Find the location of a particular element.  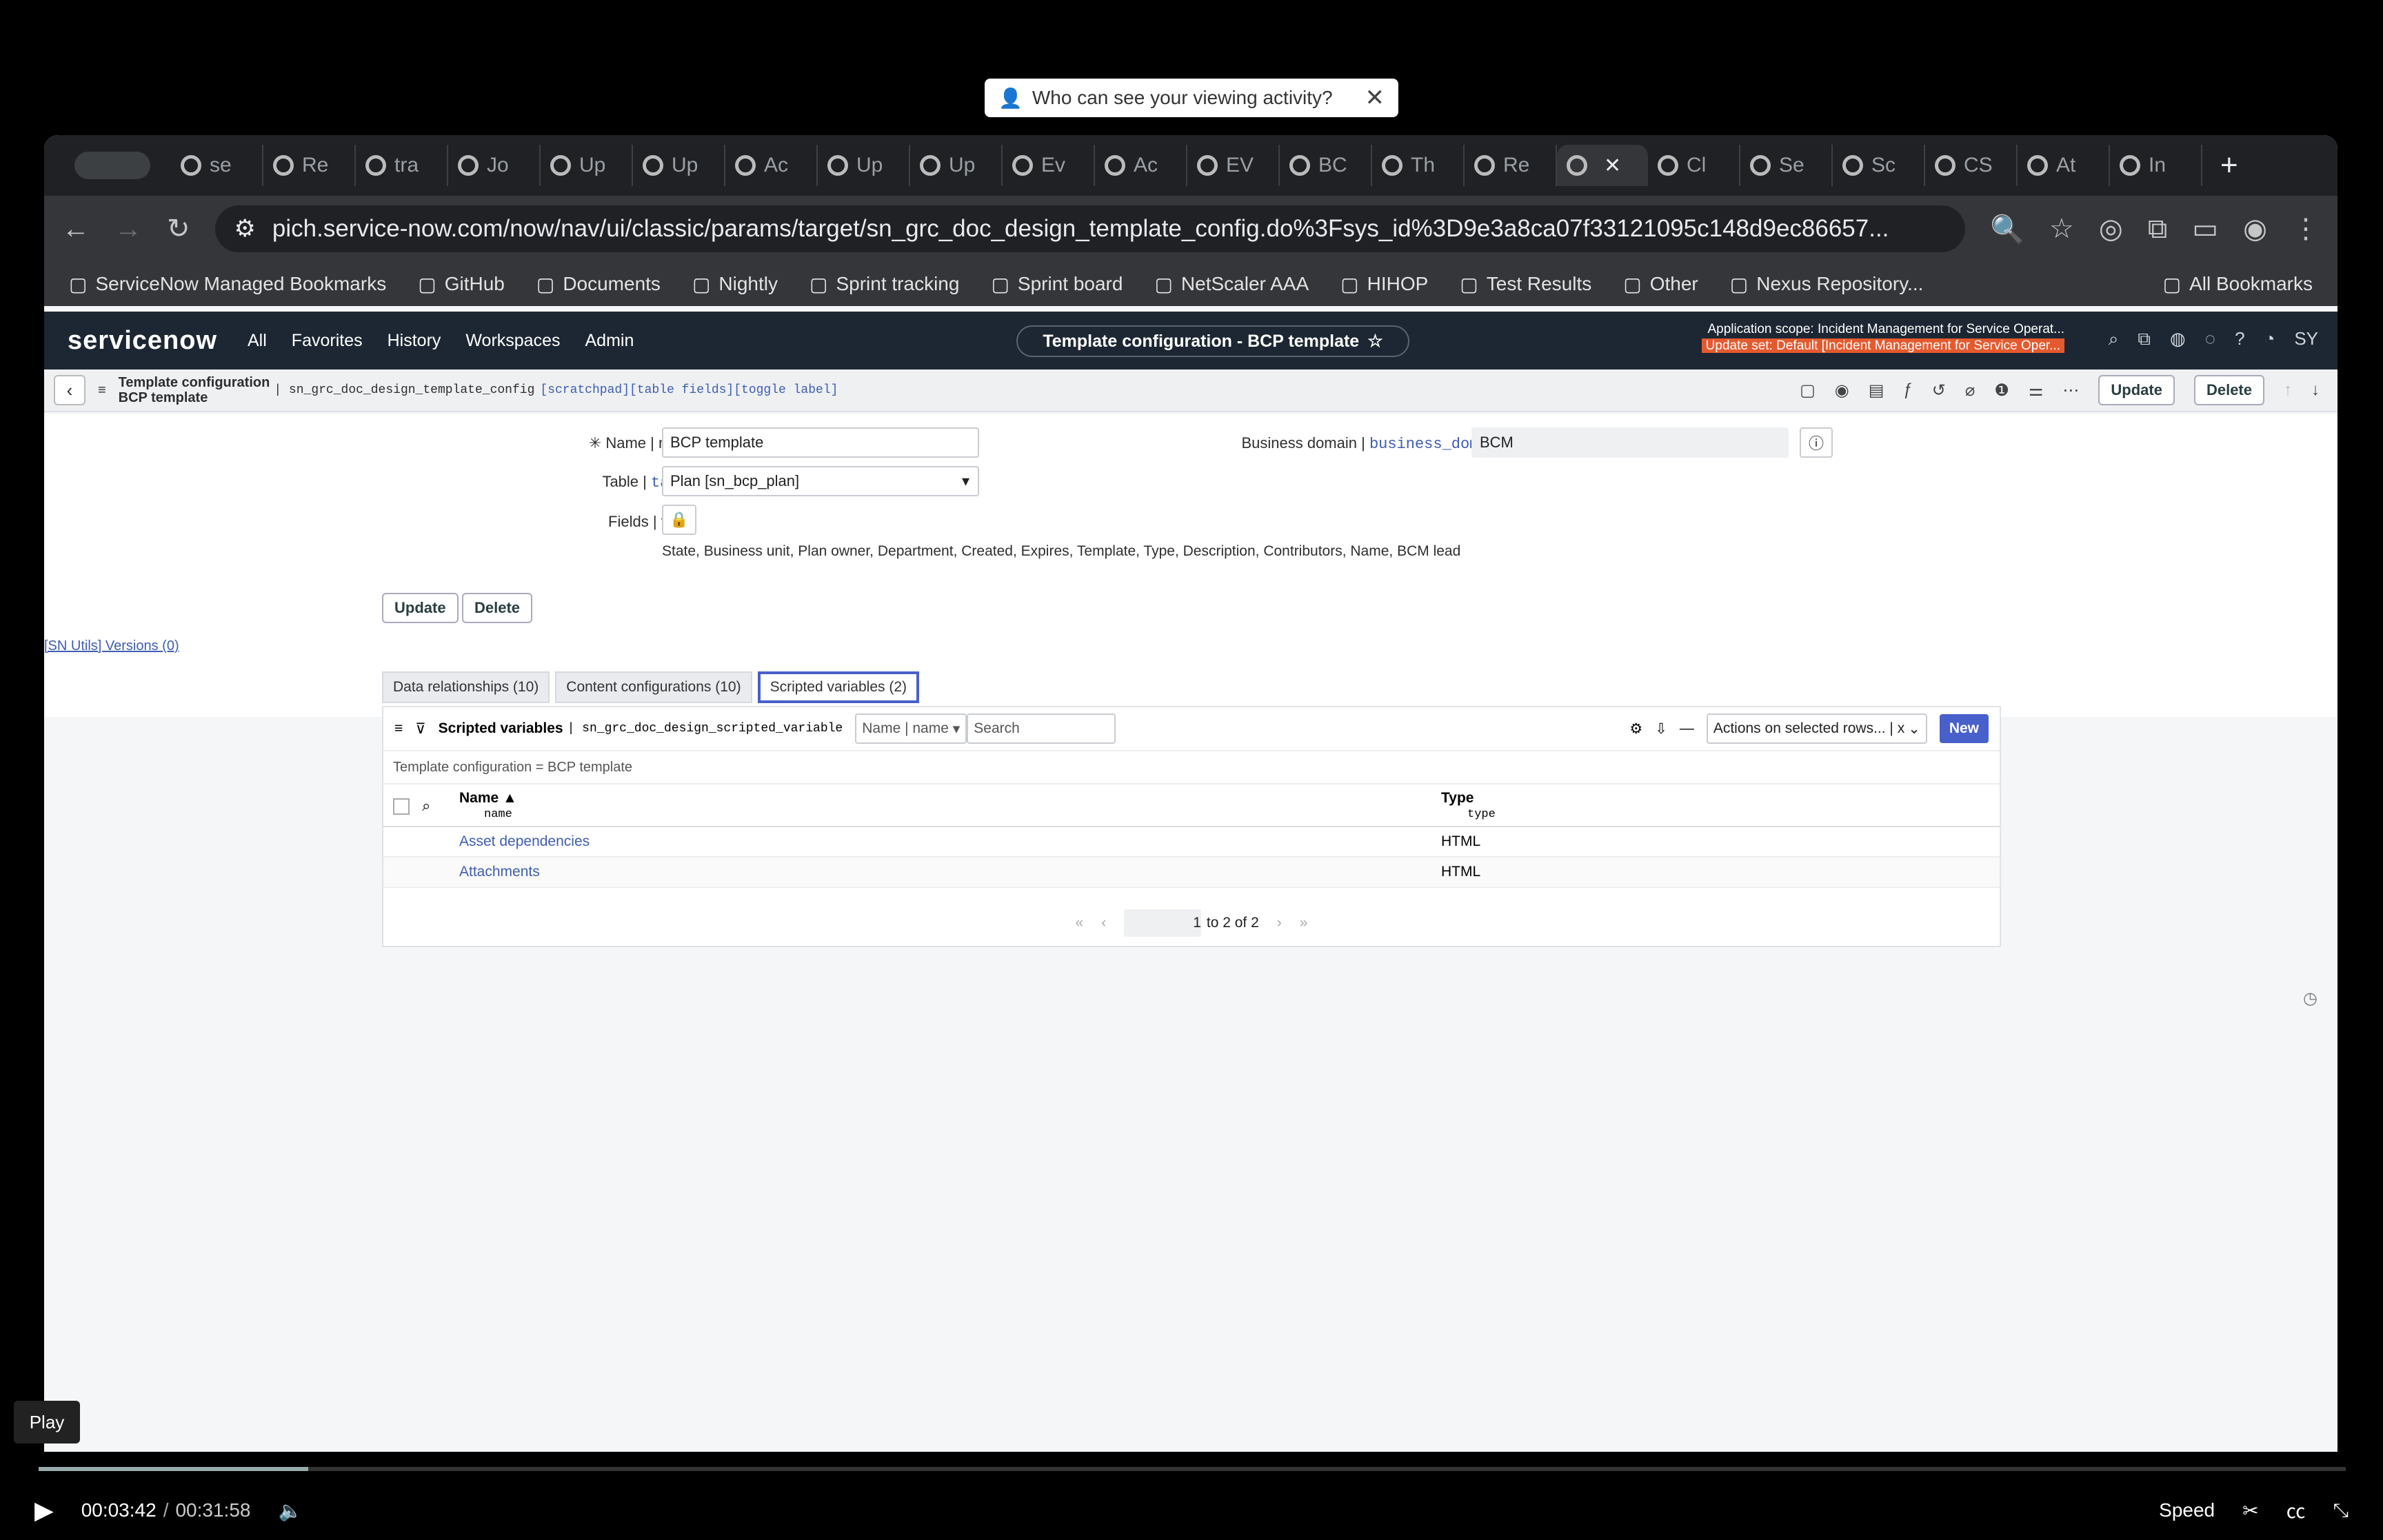

related-list-tab: Scripted variables (2) is located at coordinates (838, 687).